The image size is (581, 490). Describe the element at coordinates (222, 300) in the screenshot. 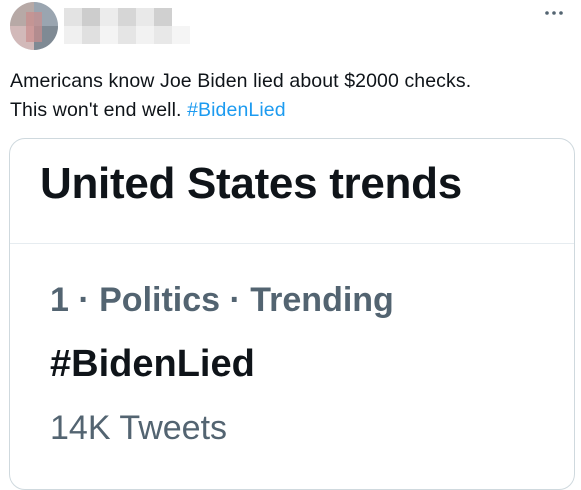

I see `trend-meta: 1 · Politics · Trending` at that location.